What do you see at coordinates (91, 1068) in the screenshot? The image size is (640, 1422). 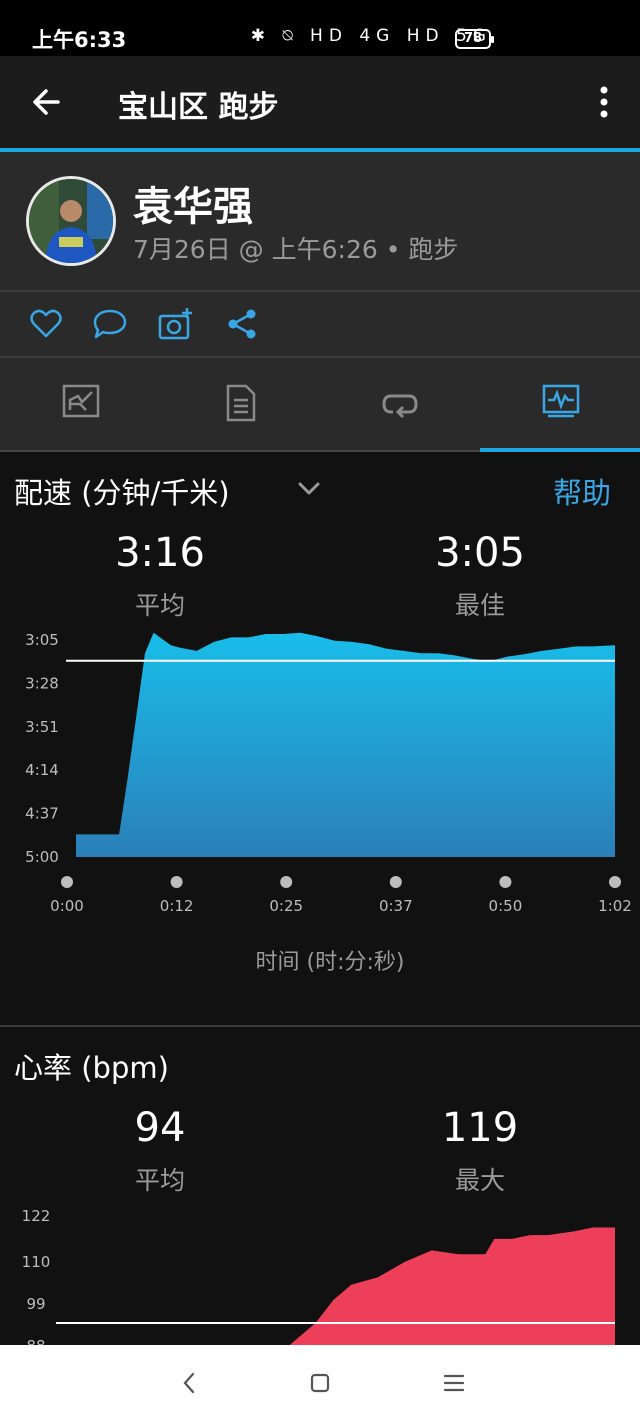 I see `heart-rate-section-title: 心率 (bpm)` at bounding box center [91, 1068].